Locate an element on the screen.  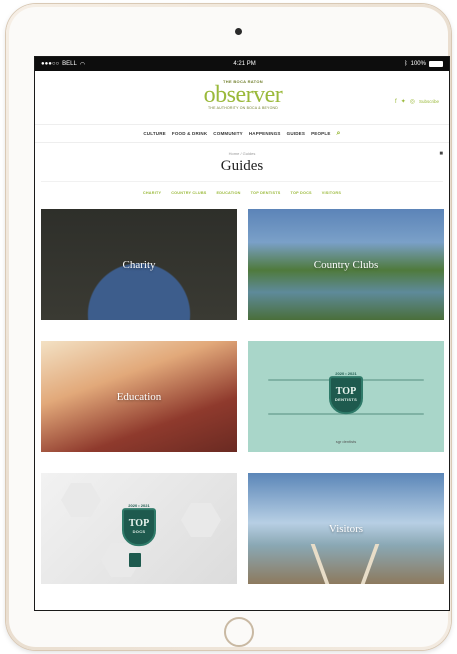
logo-tagline: THE AUTHORITY ON BOCA & BEYOND is located at coordinates (243, 108).